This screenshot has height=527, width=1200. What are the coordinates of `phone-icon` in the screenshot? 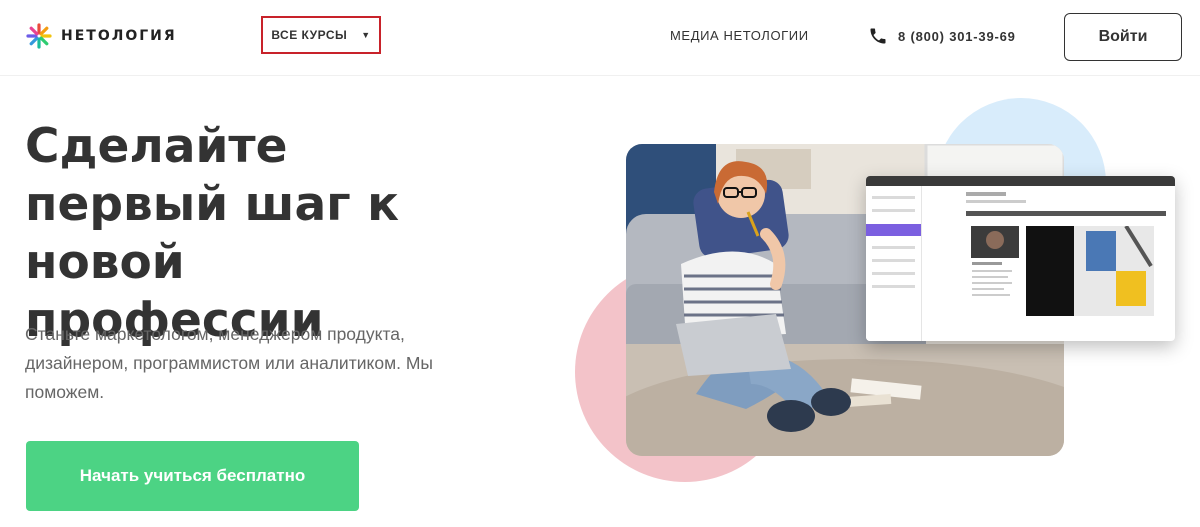 It's located at (878, 36).